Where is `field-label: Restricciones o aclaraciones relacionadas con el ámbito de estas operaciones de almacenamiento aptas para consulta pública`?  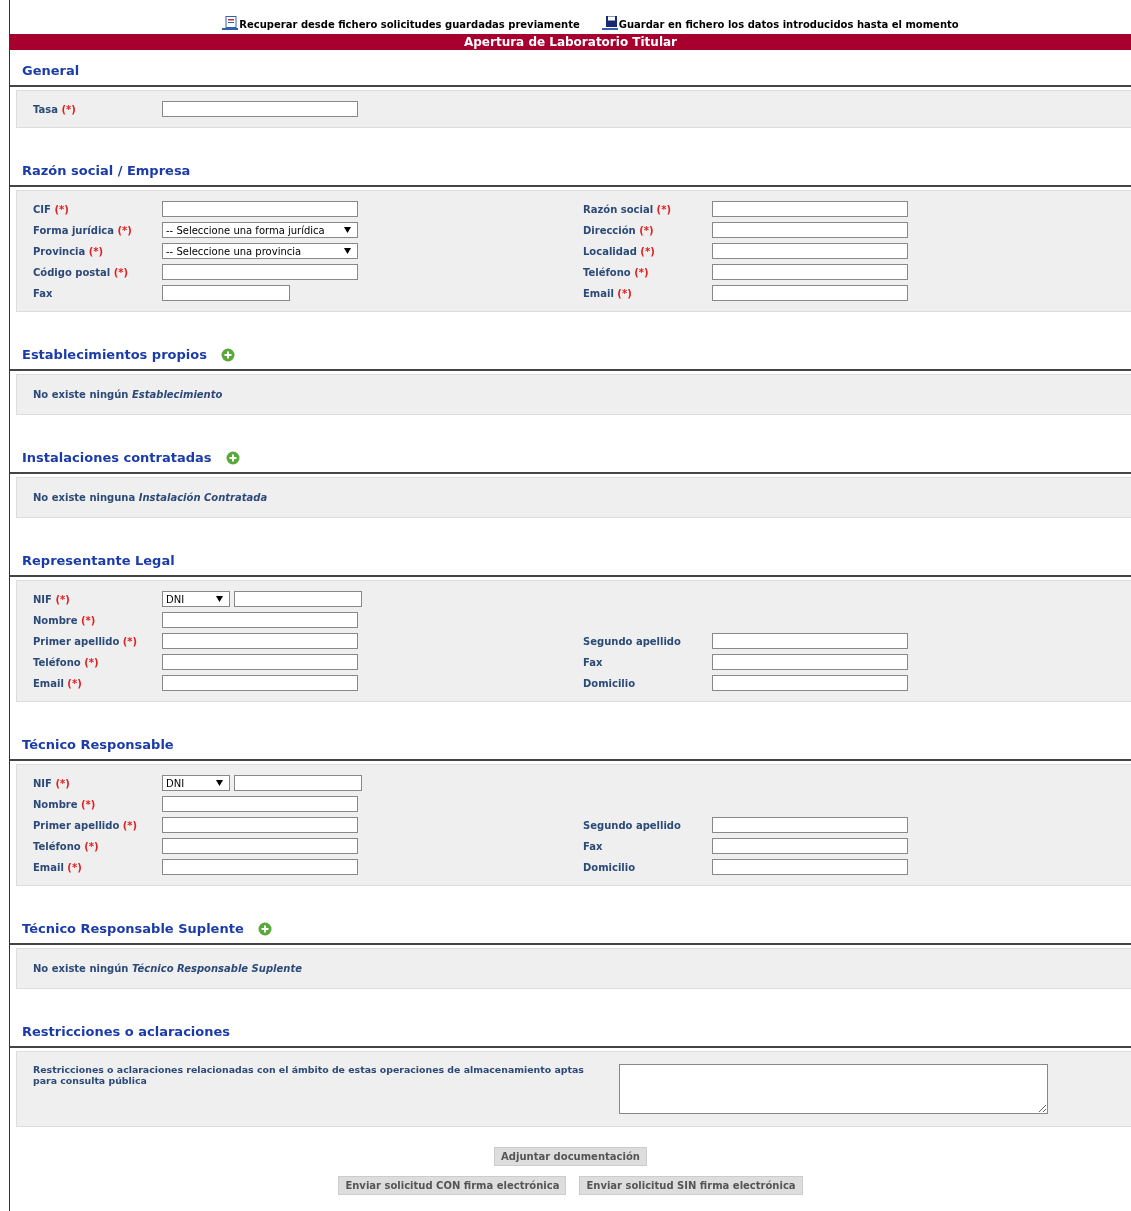 field-label: Restricciones o aclaraciones relacionadas con el ámbito de estas operaciones de almacenamiento aptas para consulta pública is located at coordinates (309, 1075).